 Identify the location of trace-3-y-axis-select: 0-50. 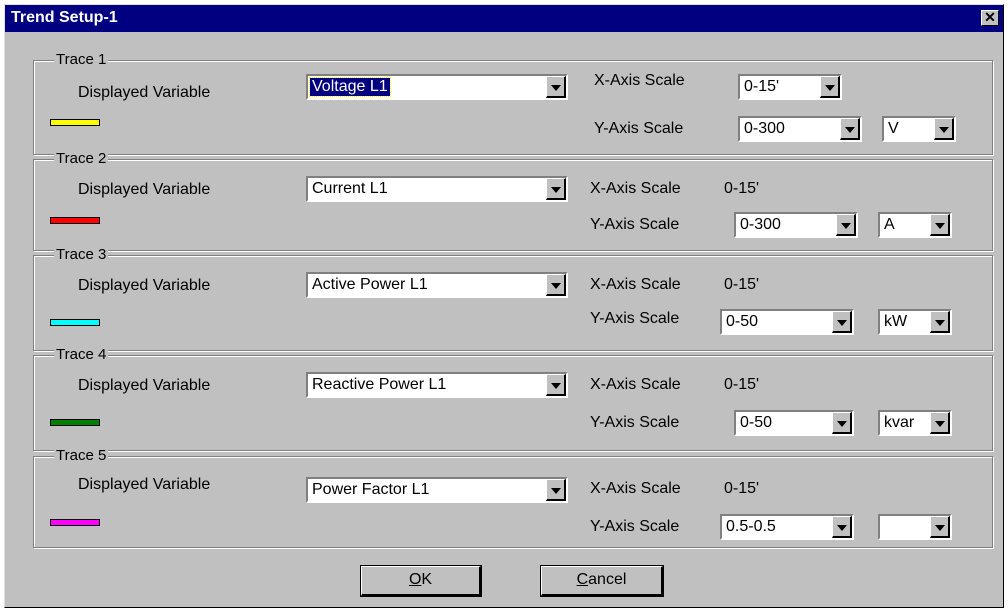
(787, 322).